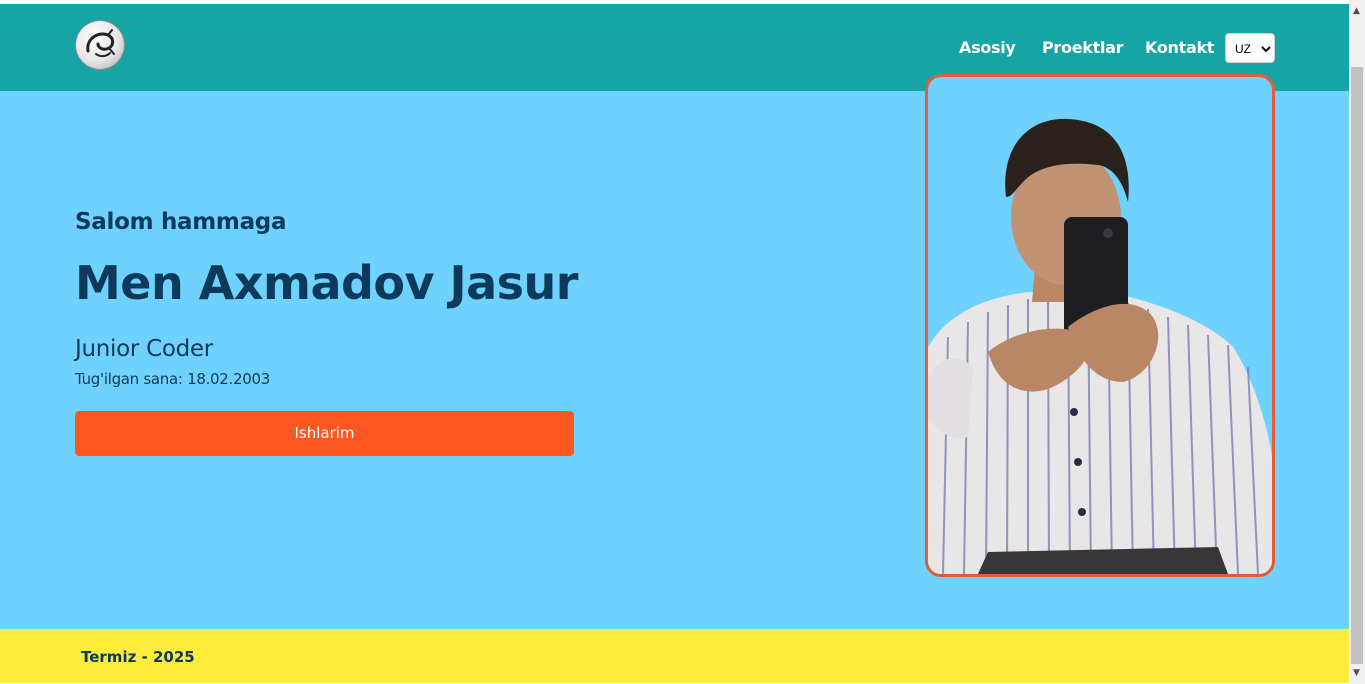  What do you see at coordinates (138, 657) in the screenshot?
I see `footer-text: Termiz - 2025` at bounding box center [138, 657].